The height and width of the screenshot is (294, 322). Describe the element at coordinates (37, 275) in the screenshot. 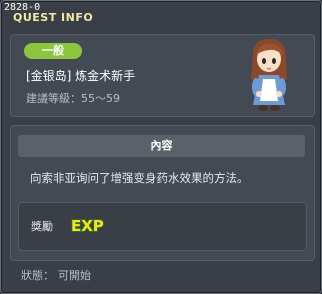

I see `status-label: 狀態：` at that location.